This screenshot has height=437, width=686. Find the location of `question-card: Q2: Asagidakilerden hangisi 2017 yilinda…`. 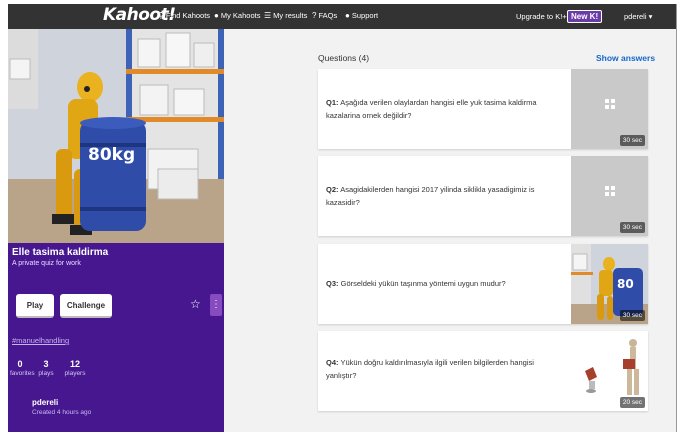

question-card: Q2: Asagidakilerden hangisi 2017 yilinda… is located at coordinates (483, 196).